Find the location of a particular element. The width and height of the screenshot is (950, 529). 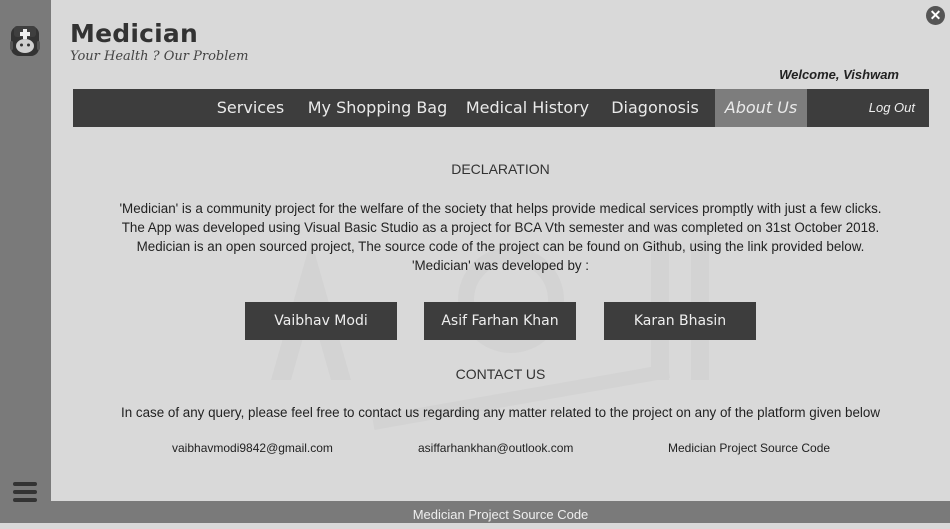

logout-button: Log Out is located at coordinates (892, 108).